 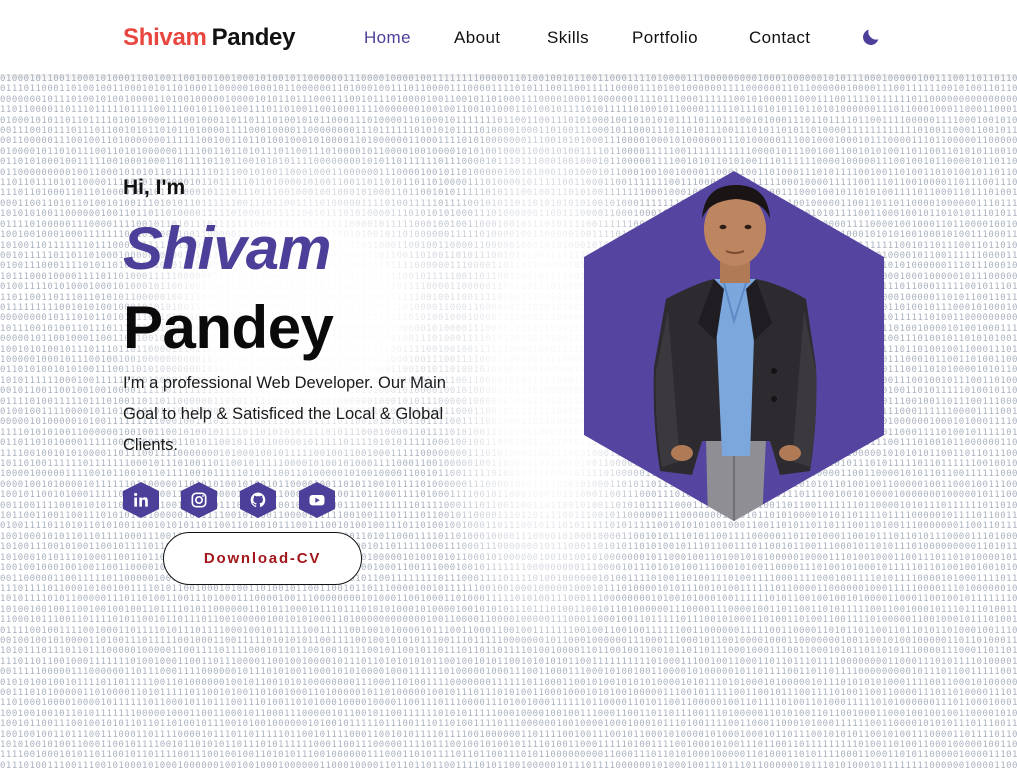 What do you see at coordinates (228, 327) in the screenshot?
I see `hero-last-name: Pandey` at bounding box center [228, 327].